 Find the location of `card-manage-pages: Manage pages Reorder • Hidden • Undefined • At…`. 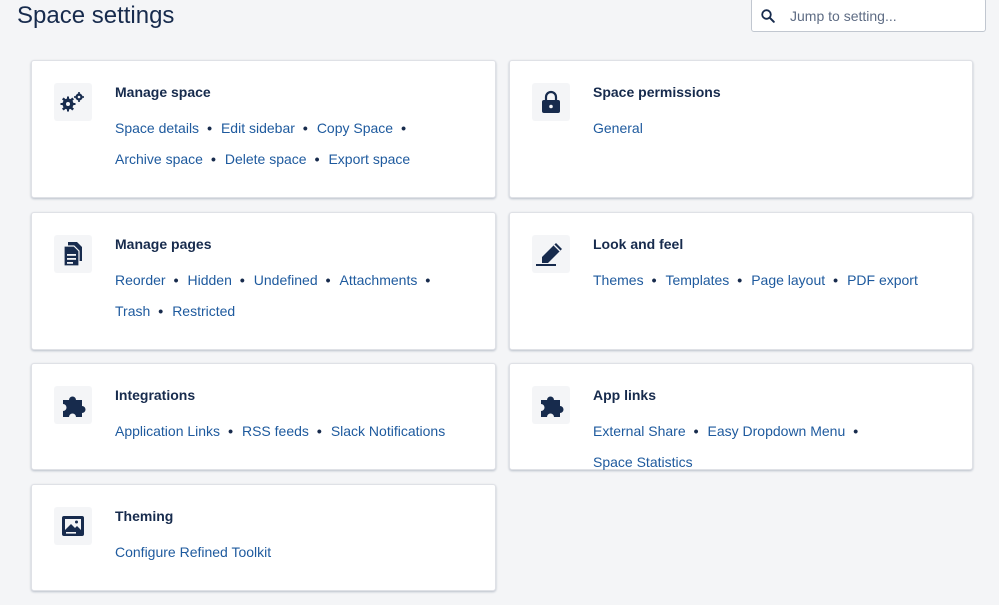

card-manage-pages: Manage pages Reorder • Hidden • Undefined • At… is located at coordinates (263, 281).